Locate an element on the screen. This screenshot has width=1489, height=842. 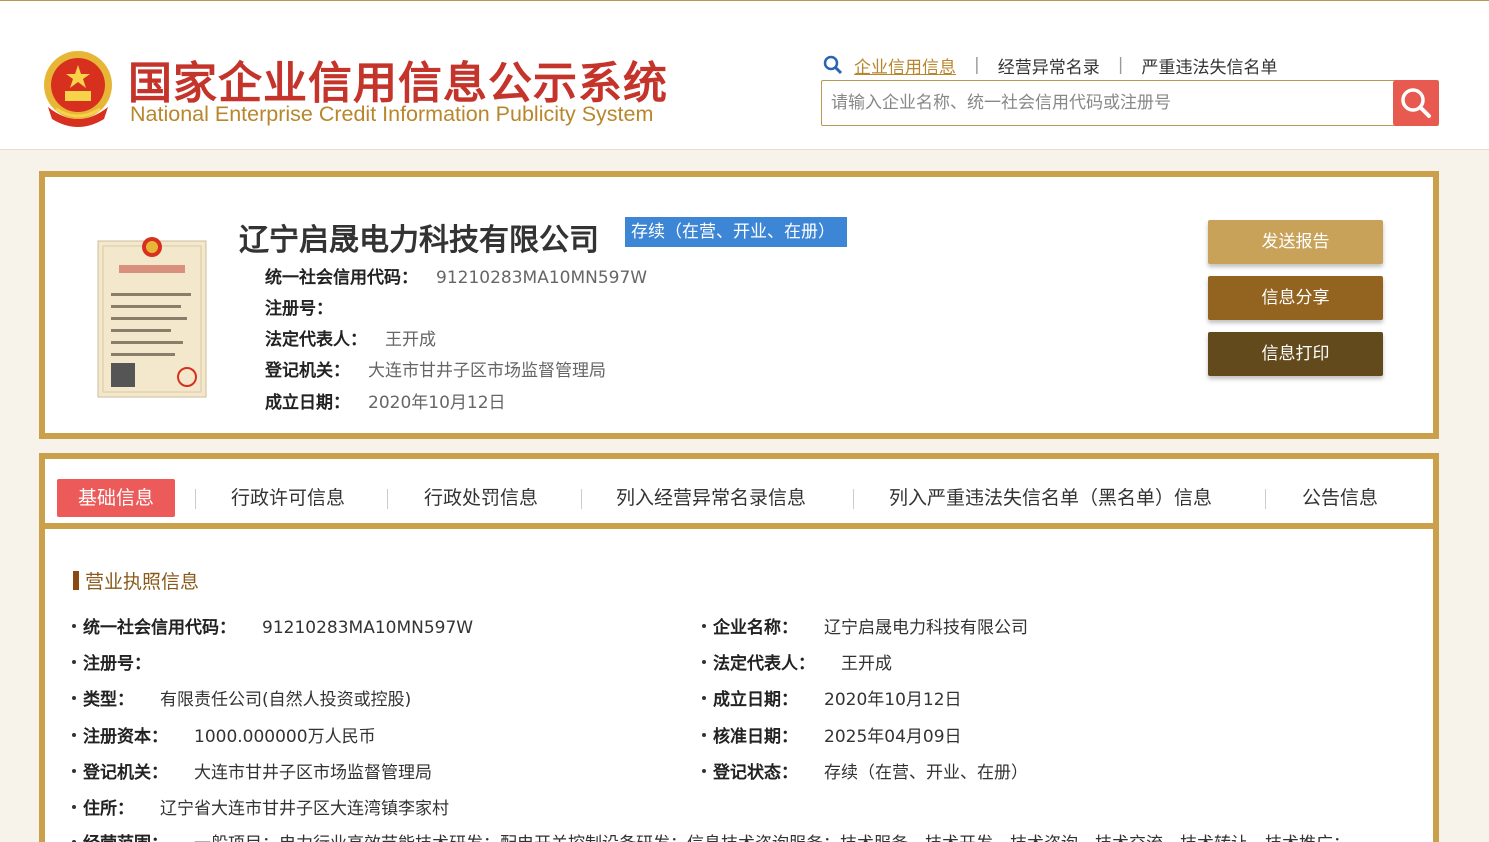
info-field: 企业名称： 辽宁启晟电力科技有限公司 is located at coordinates (865, 625).